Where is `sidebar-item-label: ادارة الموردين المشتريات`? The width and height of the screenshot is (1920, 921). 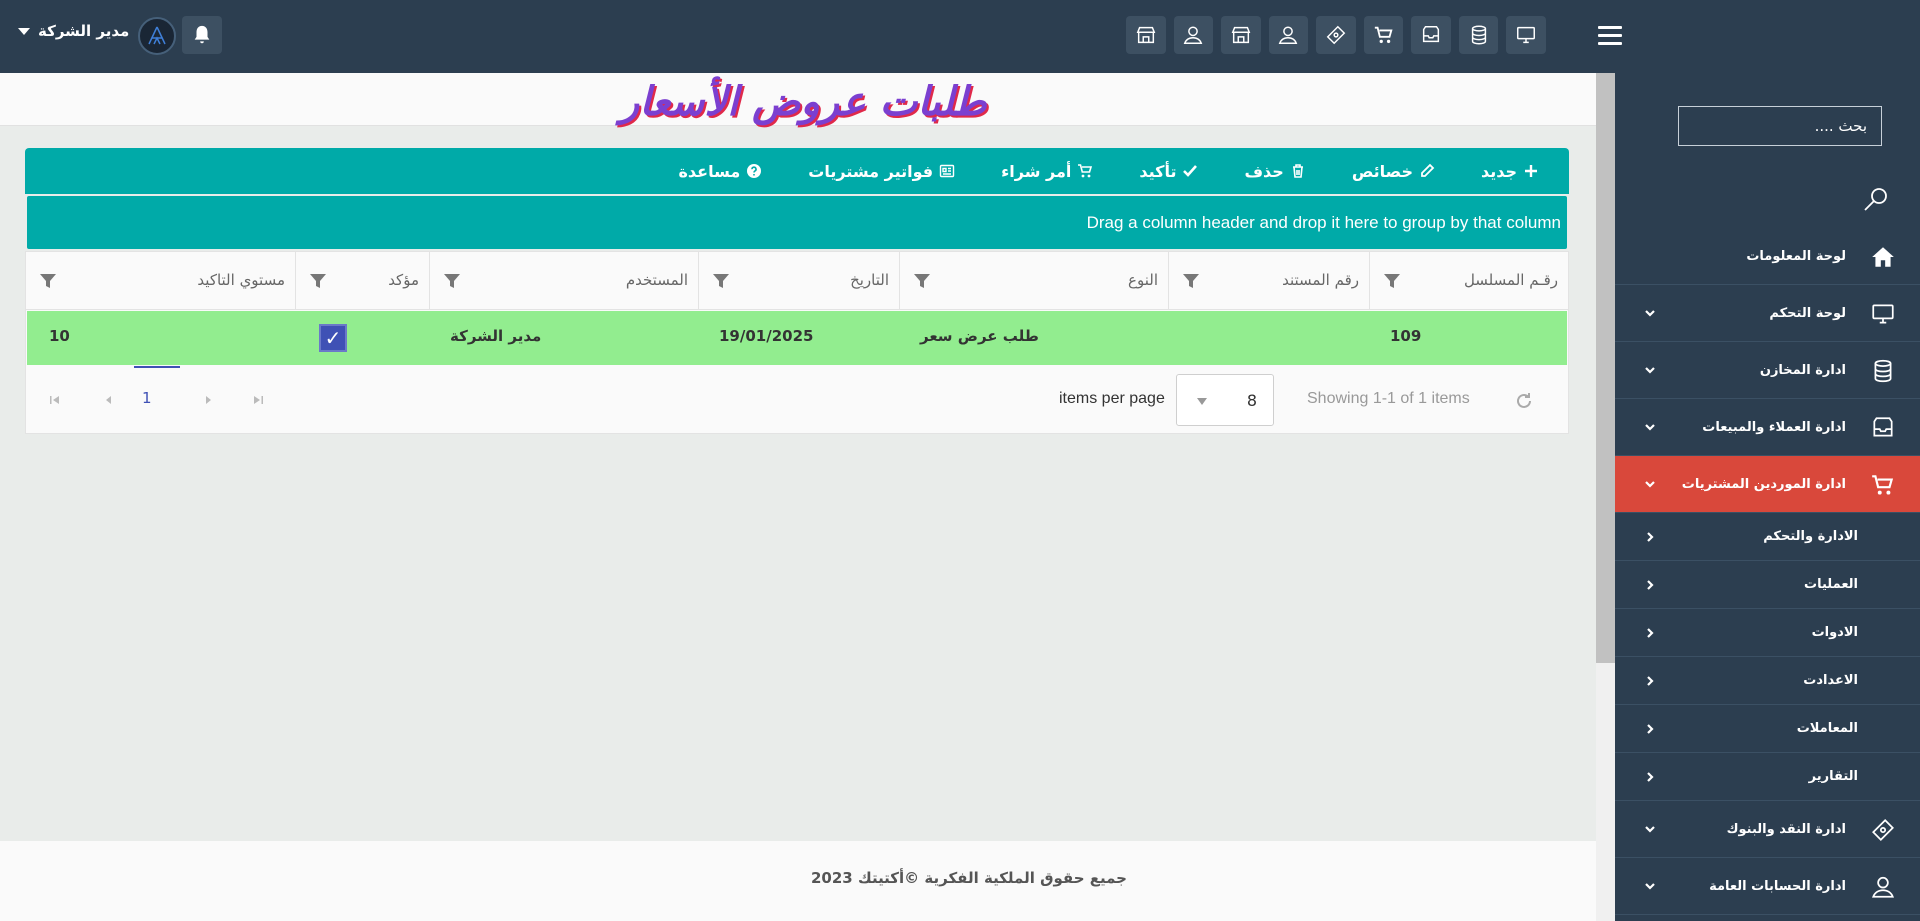
sidebar-item-label: ادارة الموردين المشتريات is located at coordinates (1763, 484).